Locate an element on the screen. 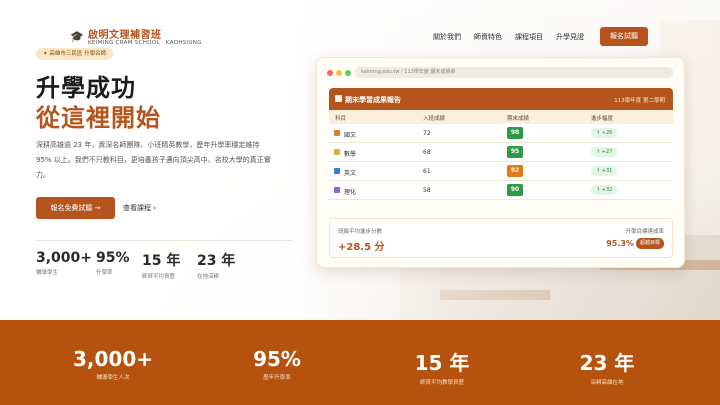 The width and height of the screenshot is (720, 405). table-row: 英文 61 92 ↑ +31 is located at coordinates (501, 171).